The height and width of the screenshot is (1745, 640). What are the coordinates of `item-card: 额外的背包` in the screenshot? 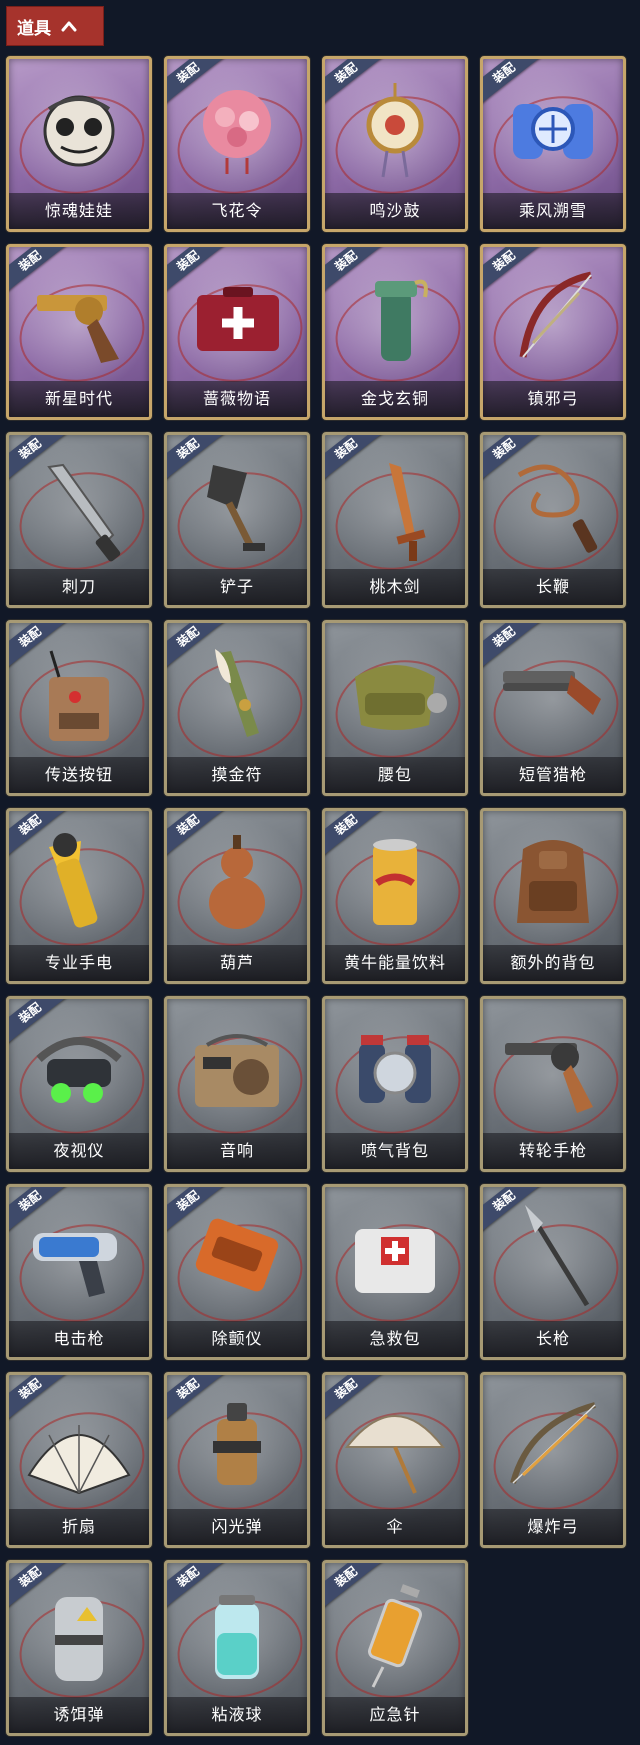 It's located at (553, 896).